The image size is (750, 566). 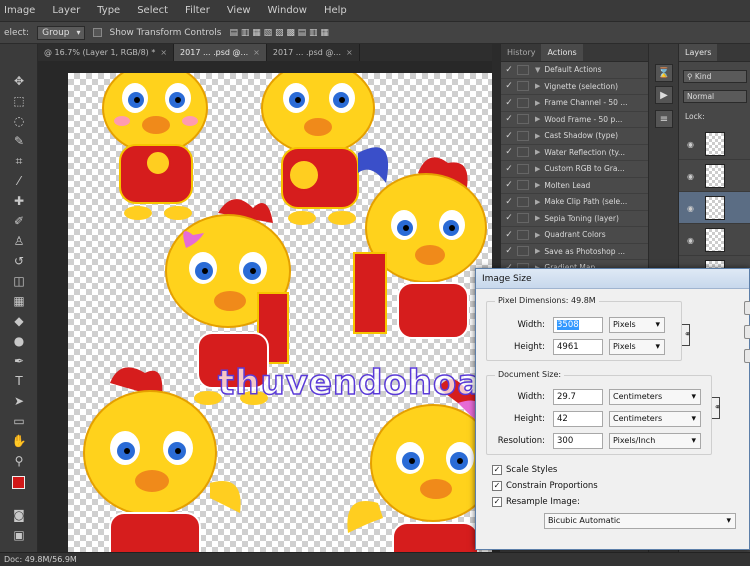 What do you see at coordinates (19, 341) in the screenshot?
I see `dodge-tool-icon: ●` at bounding box center [19, 341].